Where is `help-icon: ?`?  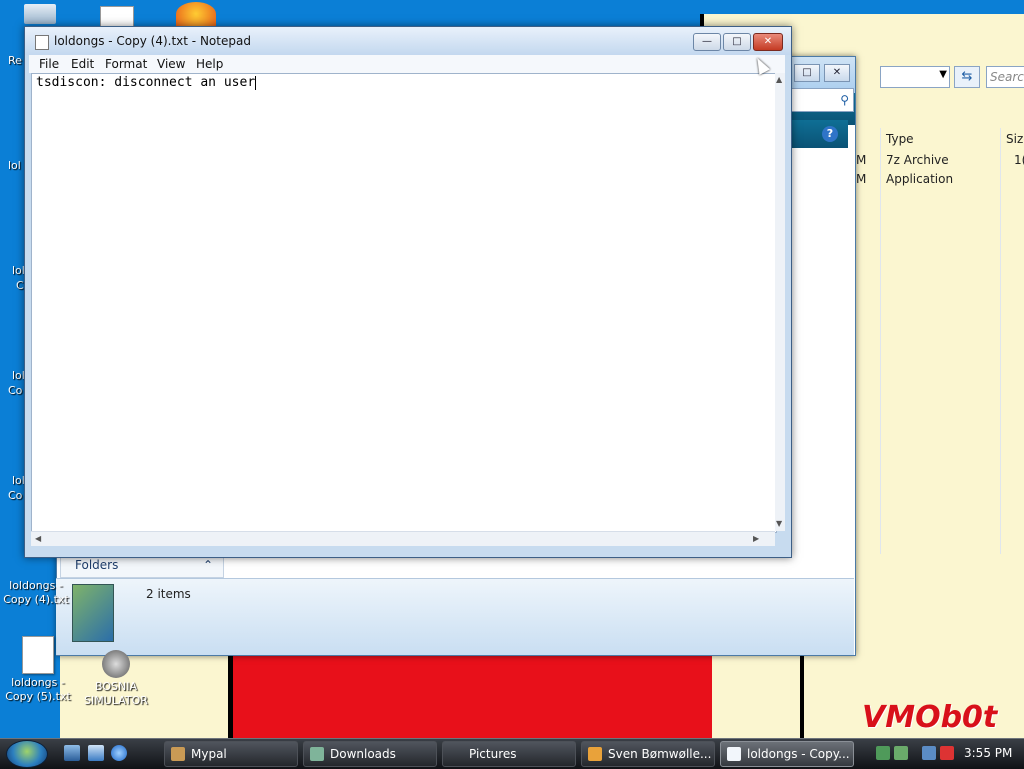
help-icon: ? is located at coordinates (830, 134).